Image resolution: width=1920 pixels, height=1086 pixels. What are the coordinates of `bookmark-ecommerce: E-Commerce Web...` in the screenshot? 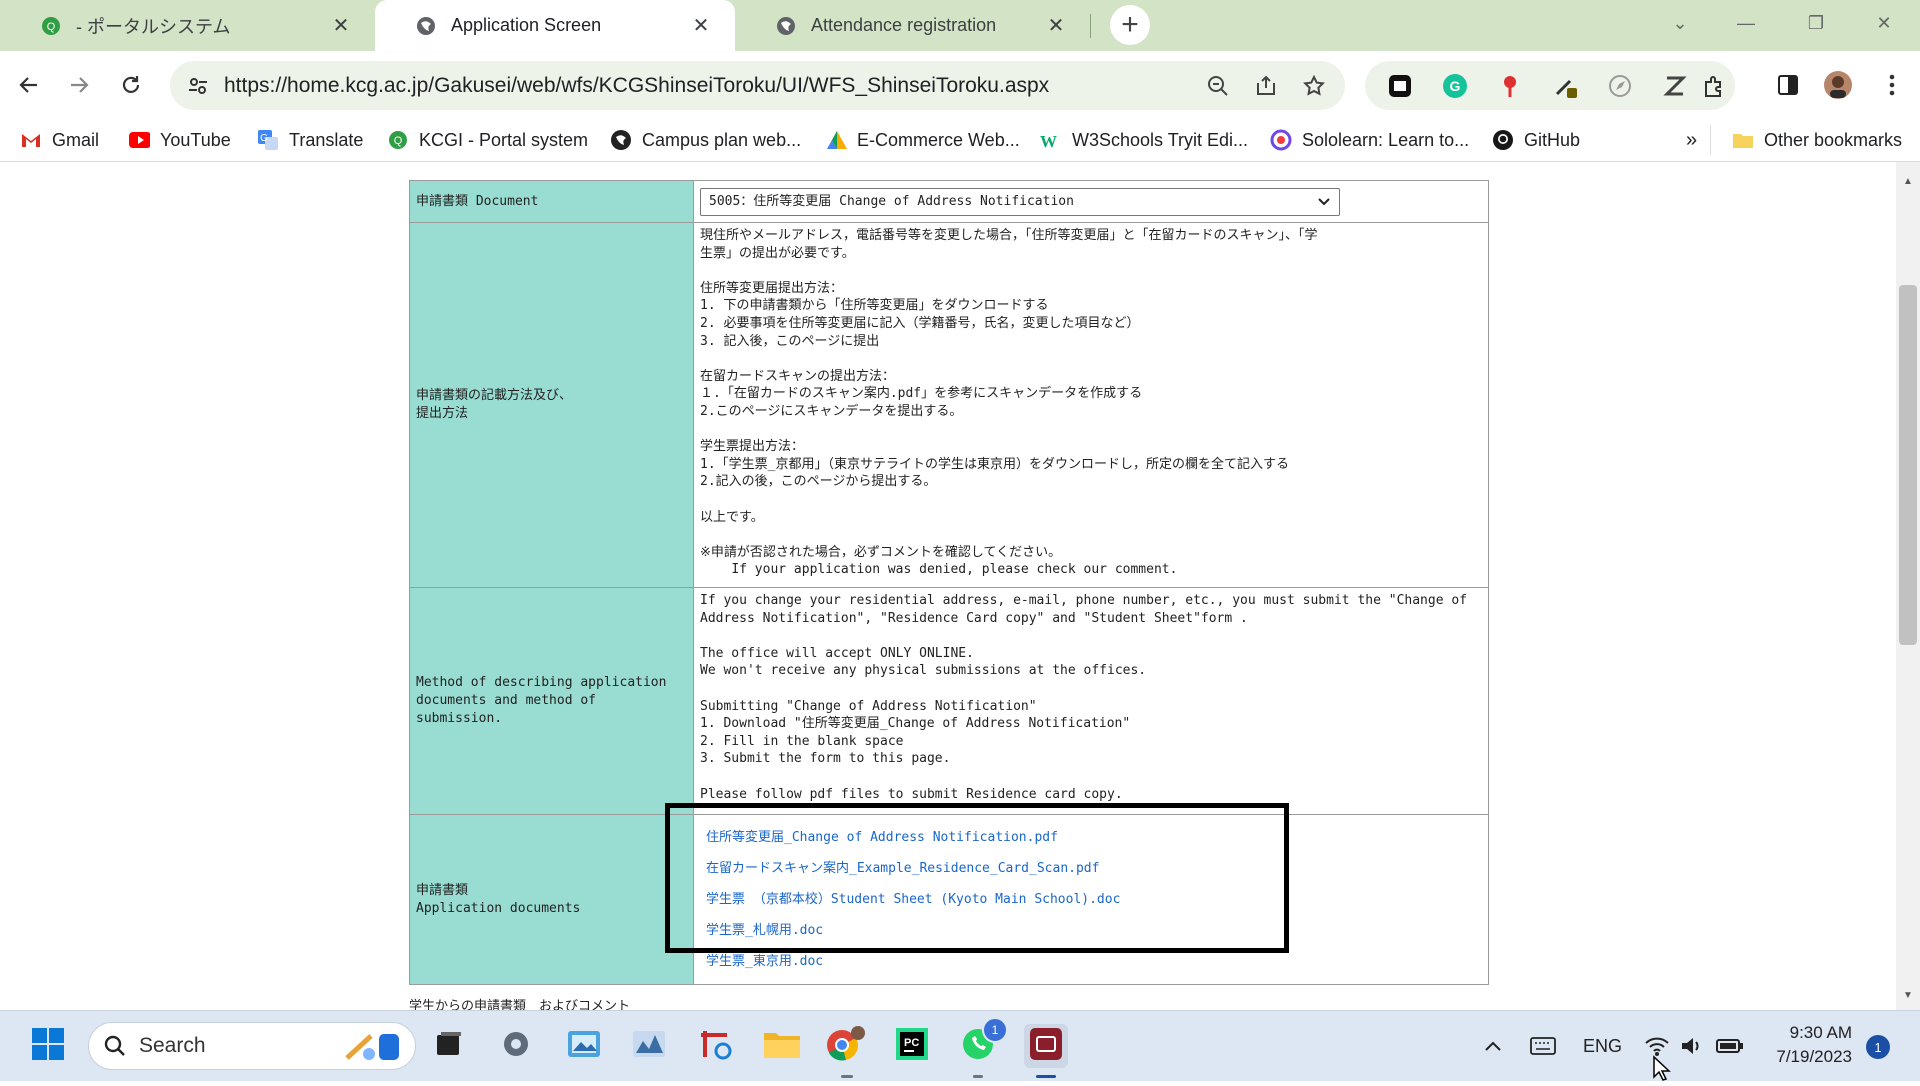 It's located at (922, 140).